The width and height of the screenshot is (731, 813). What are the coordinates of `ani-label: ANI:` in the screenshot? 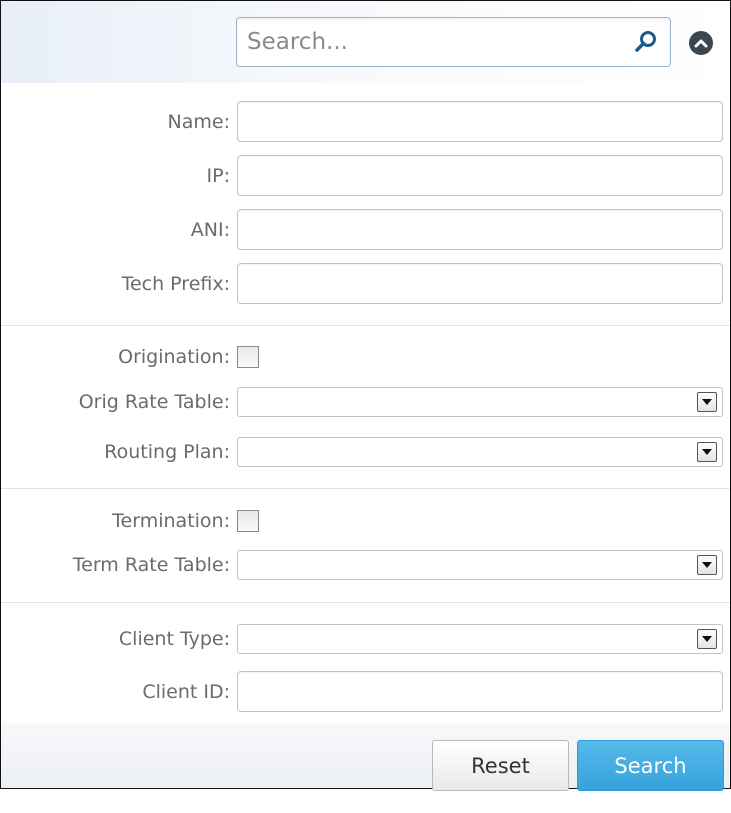 It's located at (210, 230).